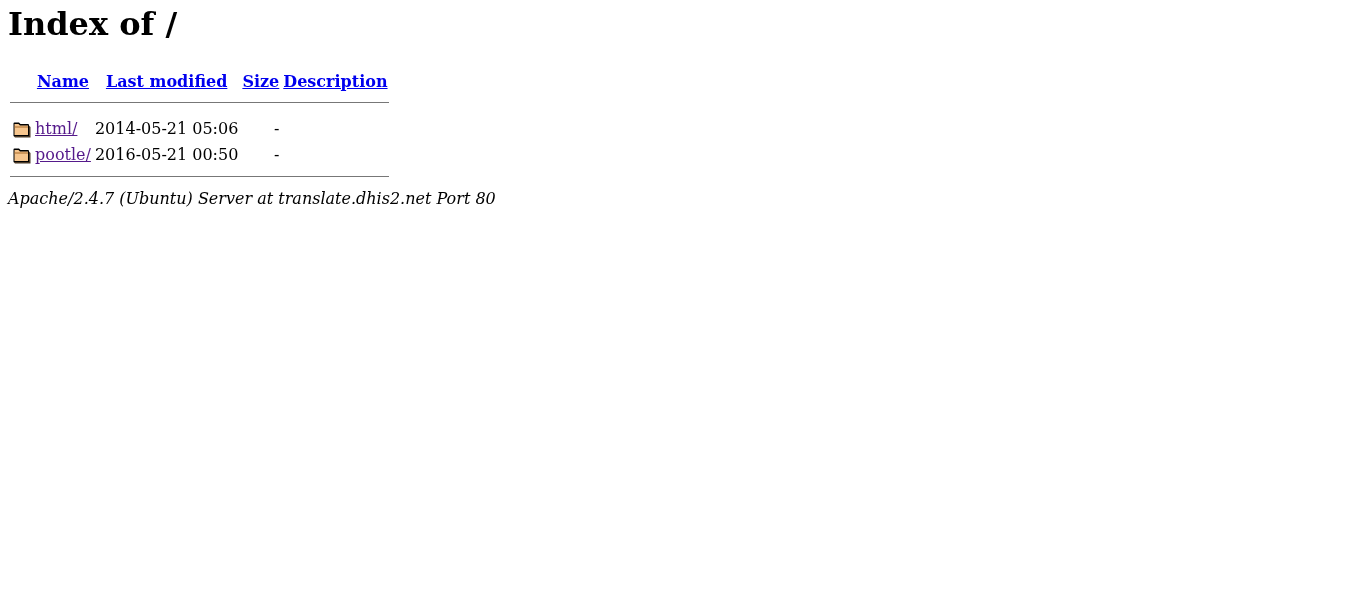  What do you see at coordinates (166, 128) in the screenshot?
I see `modified-date-cell-text: 2014-05-21 05:06` at bounding box center [166, 128].